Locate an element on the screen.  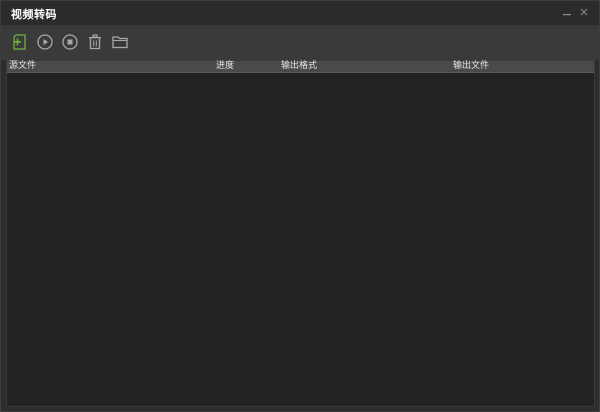
start-button is located at coordinates (46, 43).